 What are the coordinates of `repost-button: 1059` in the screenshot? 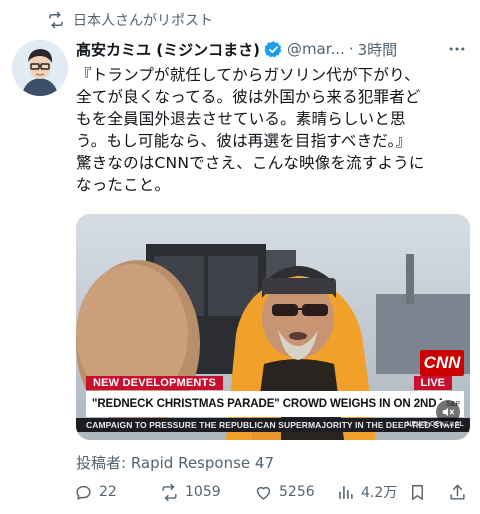 It's located at (190, 492).